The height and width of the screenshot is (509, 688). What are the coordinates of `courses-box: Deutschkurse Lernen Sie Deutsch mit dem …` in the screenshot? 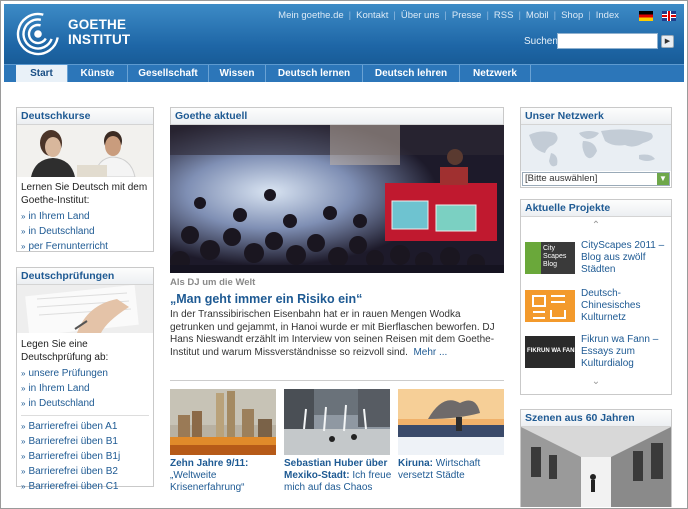 It's located at (85, 179).